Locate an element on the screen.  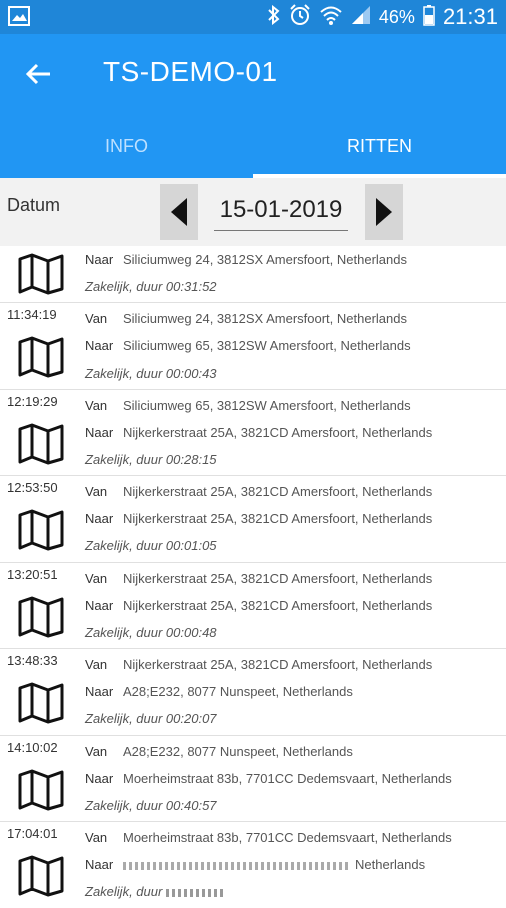
trip-to-row: Naar A28;E232, 8077 Nunspeet, Netherlands is located at coordinates (219, 694).